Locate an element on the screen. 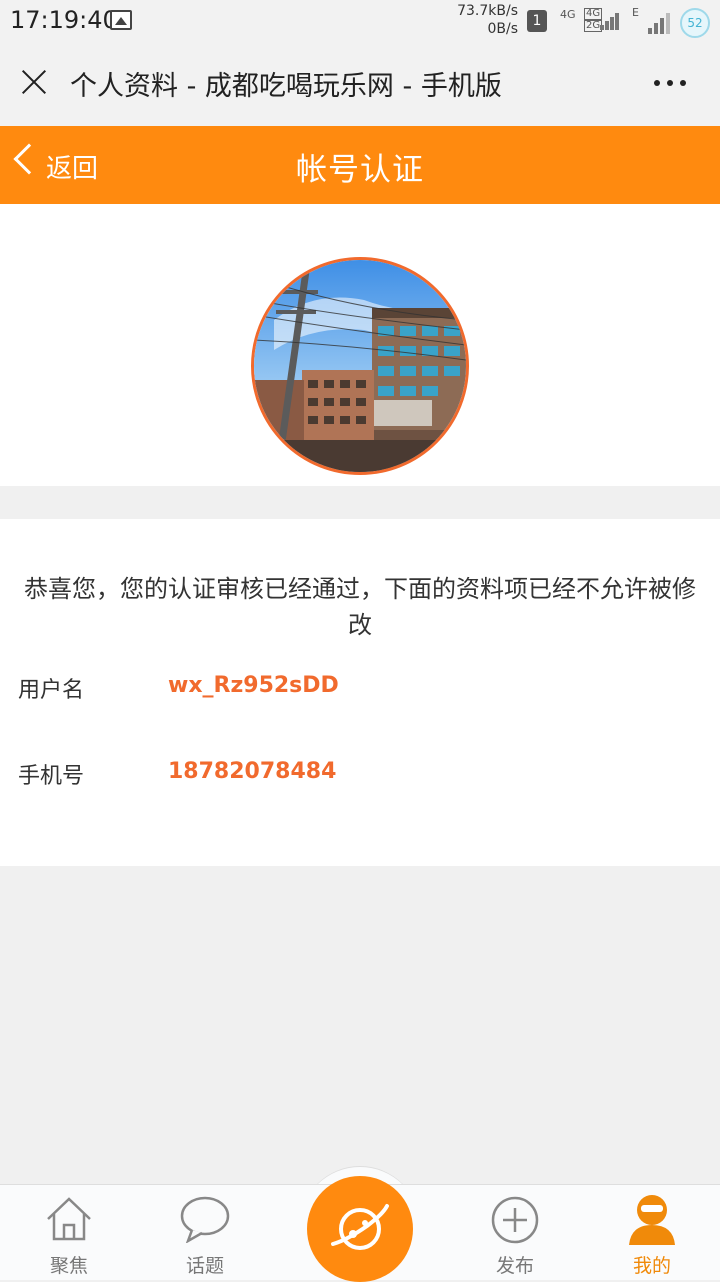  status-bar: 17:19:40 73.7kB/s 0B/s 1 4G 4G 2G E 52 is located at coordinates (360, 20).